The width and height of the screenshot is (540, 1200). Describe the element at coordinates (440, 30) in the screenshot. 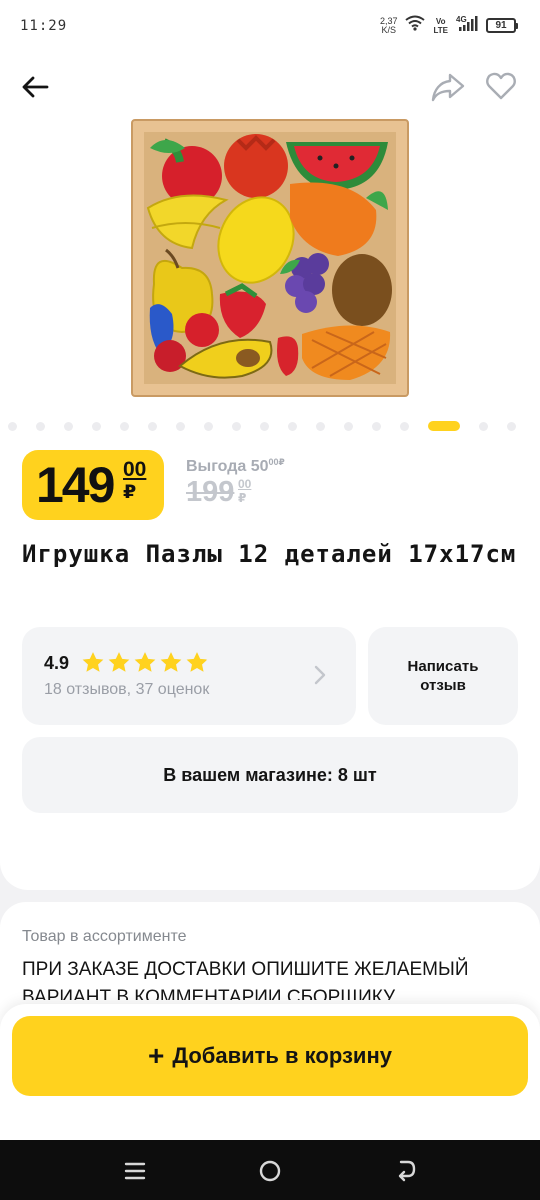

I see `volte-bottom: LTE` at that location.